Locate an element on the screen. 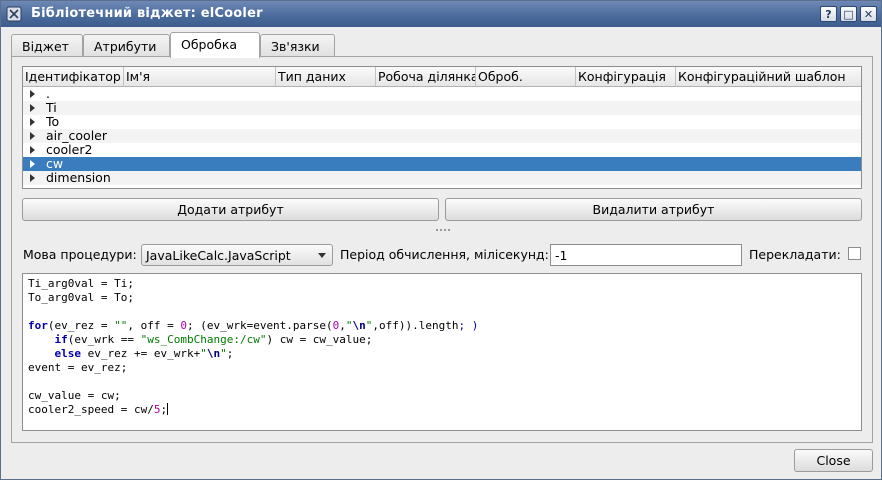  language-select-value: JavaLikeCalc.JavaScript is located at coordinates (218, 255).